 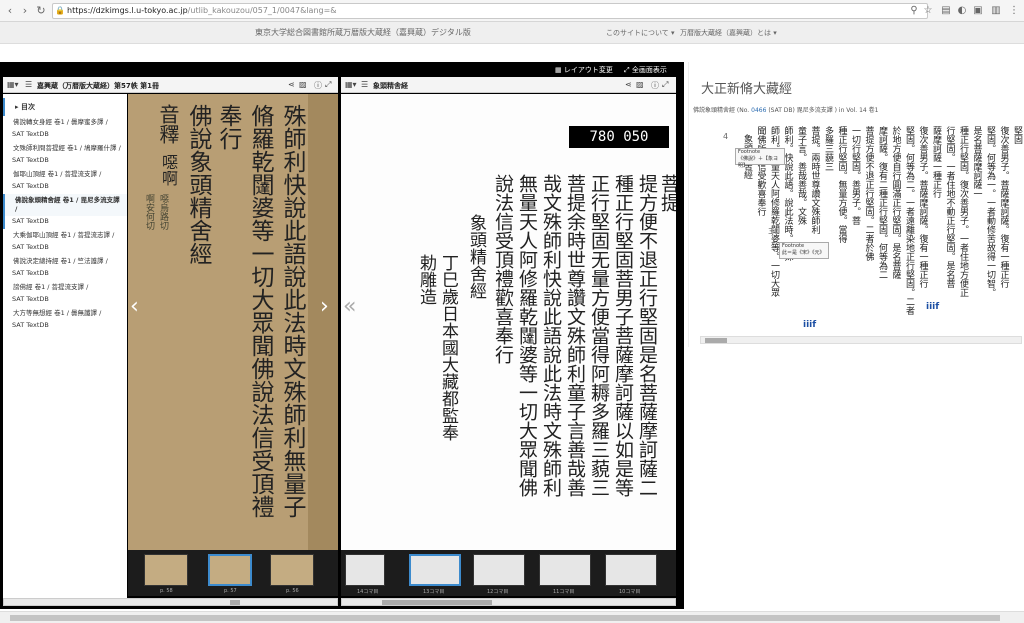 I want to click on page-scrollbar, so click(x=512, y=617).